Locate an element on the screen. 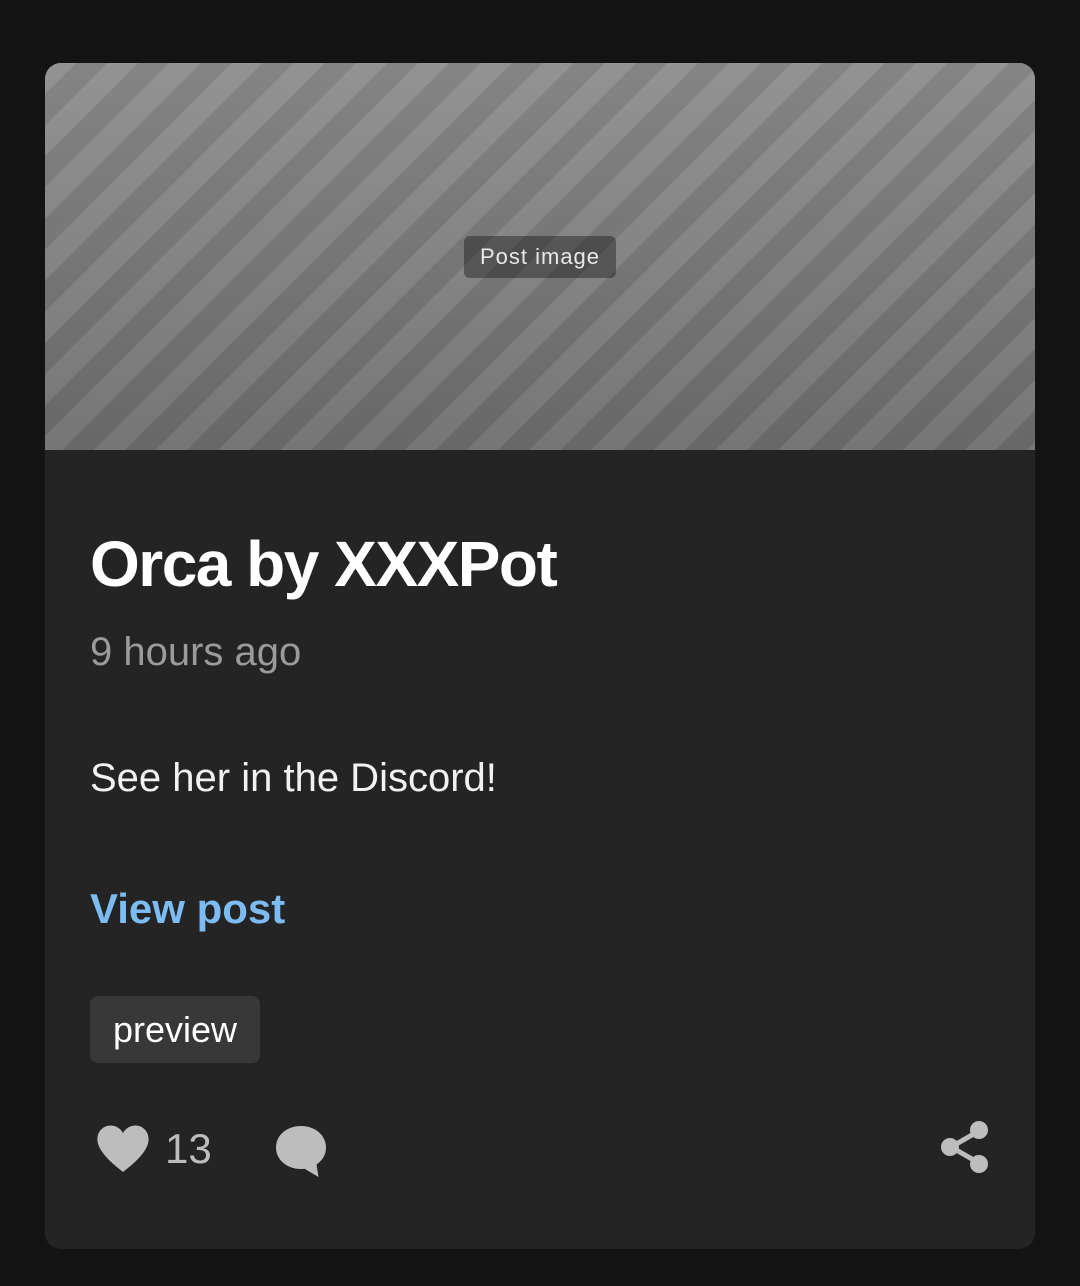 The image size is (1080, 1286). tag-preview: preview is located at coordinates (175, 1029).